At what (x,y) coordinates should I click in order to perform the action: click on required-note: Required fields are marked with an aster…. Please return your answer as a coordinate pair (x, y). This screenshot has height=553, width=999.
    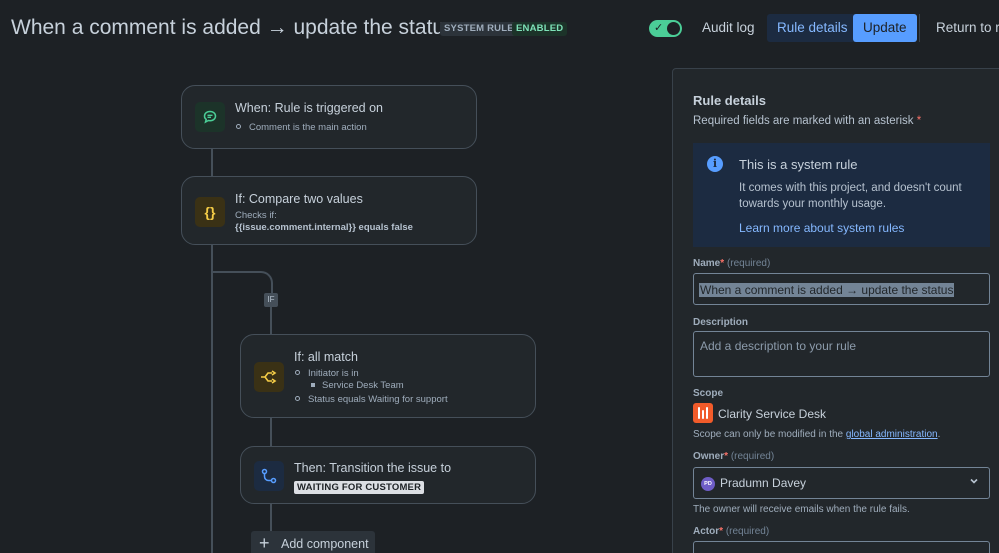
    Looking at the image, I should click on (807, 121).